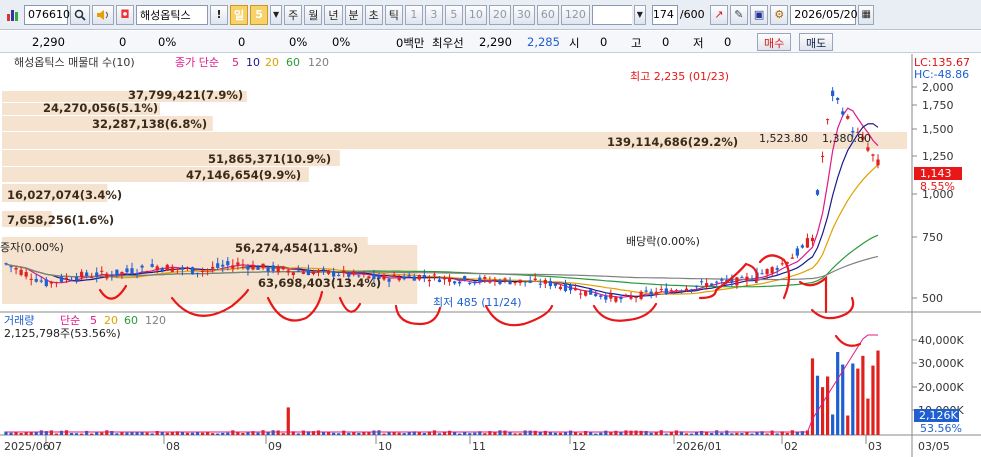  What do you see at coordinates (791, 446) in the screenshot?
I see `date-axis-label: 02` at bounding box center [791, 446].